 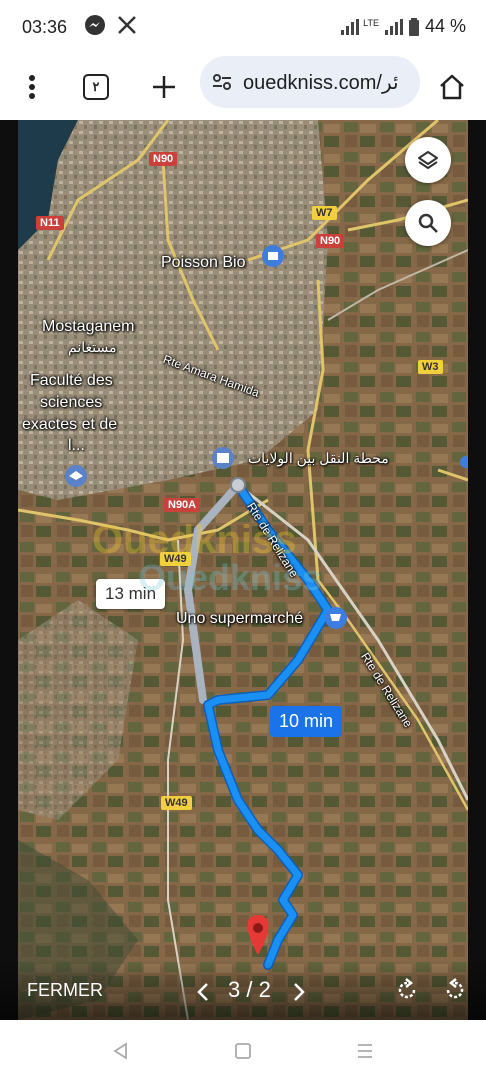 What do you see at coordinates (273, 256) in the screenshot?
I see `poisson-bio-marker` at bounding box center [273, 256].